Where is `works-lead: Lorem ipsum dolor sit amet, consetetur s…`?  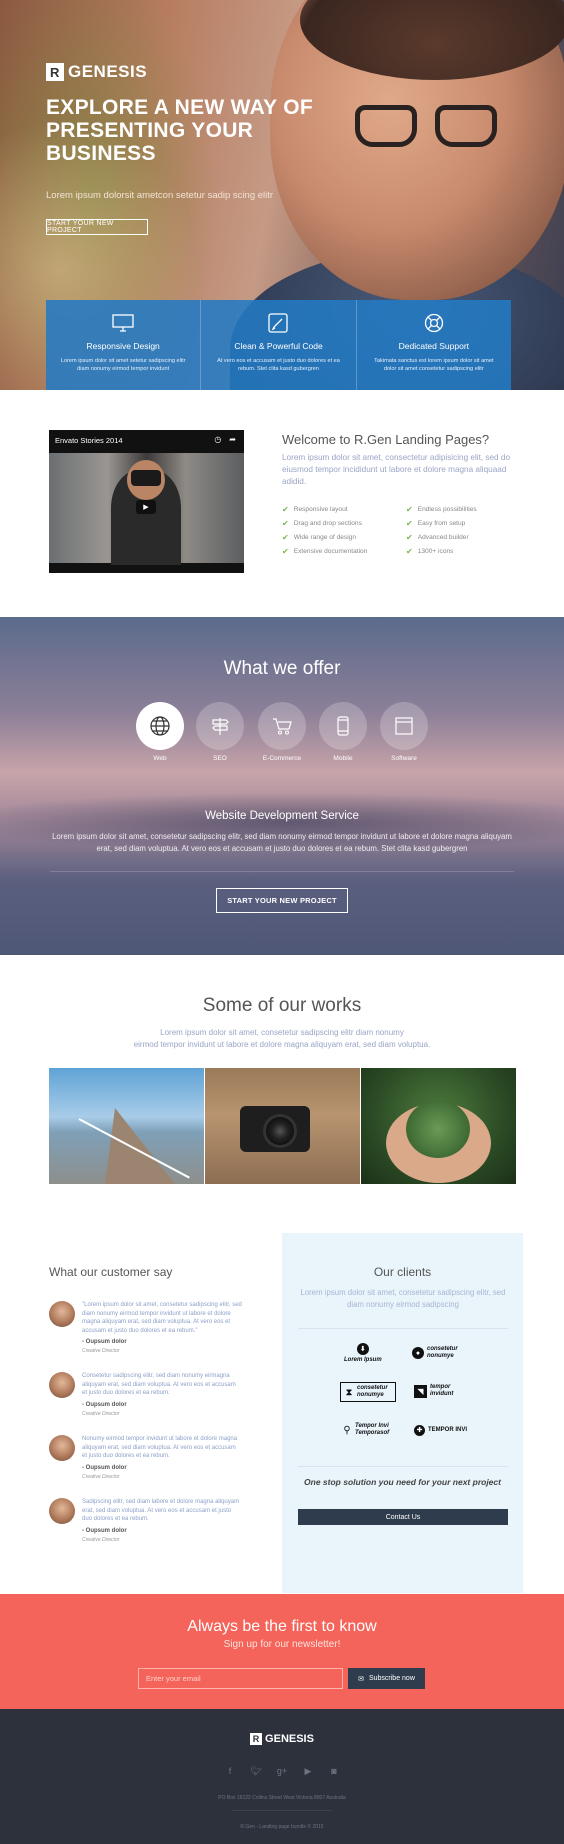
works-lead: Lorem ipsum dolor sit amet, consetetur s… is located at coordinates (282, 1038).